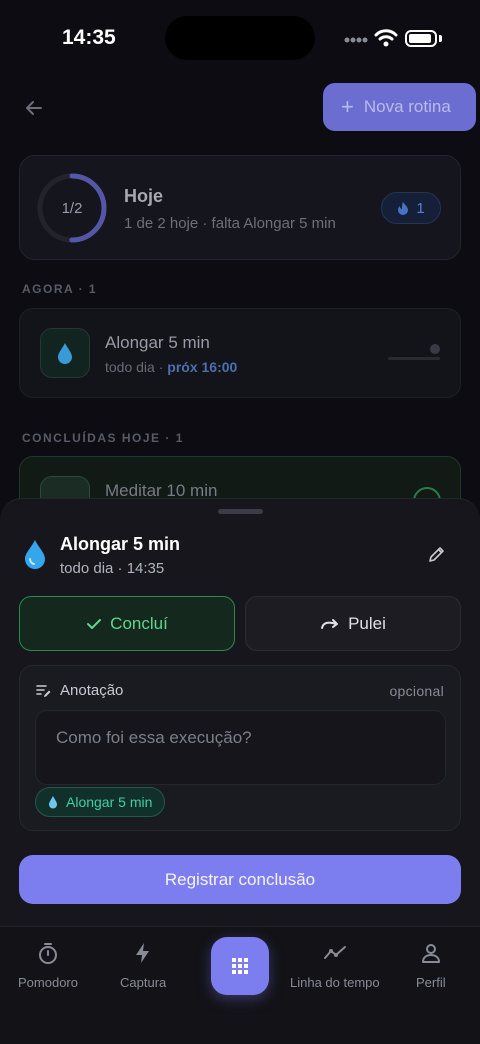  Describe the element at coordinates (174, 438) in the screenshot. I see `section-done-count: · 1` at that location.